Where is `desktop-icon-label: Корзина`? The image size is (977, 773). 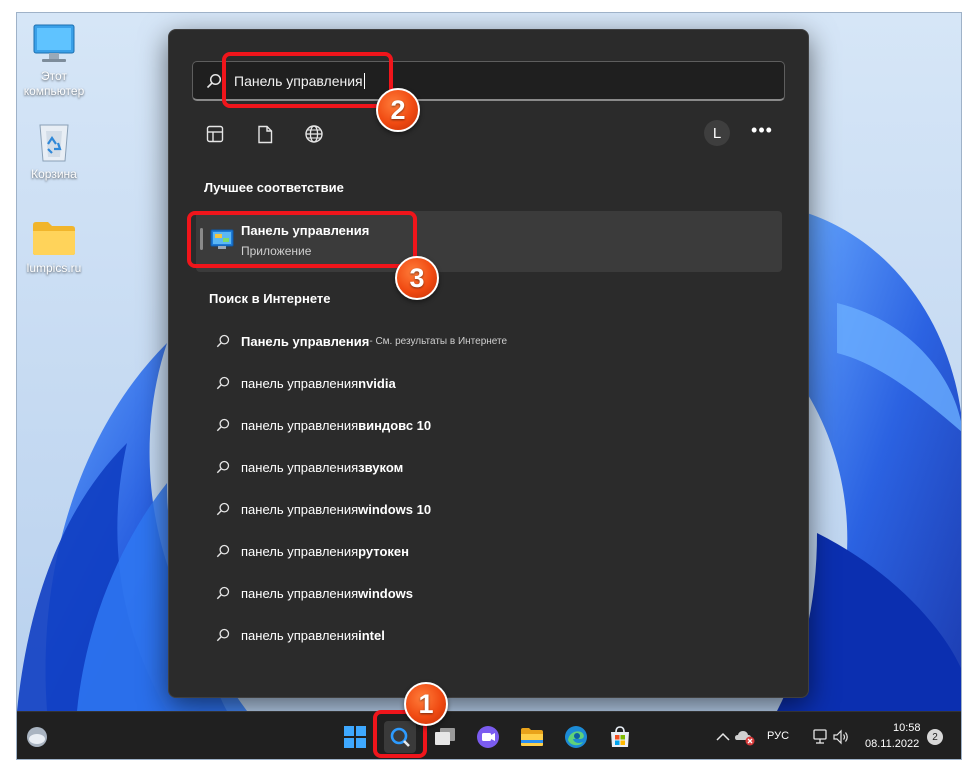 desktop-icon-label: Корзина is located at coordinates (54, 174).